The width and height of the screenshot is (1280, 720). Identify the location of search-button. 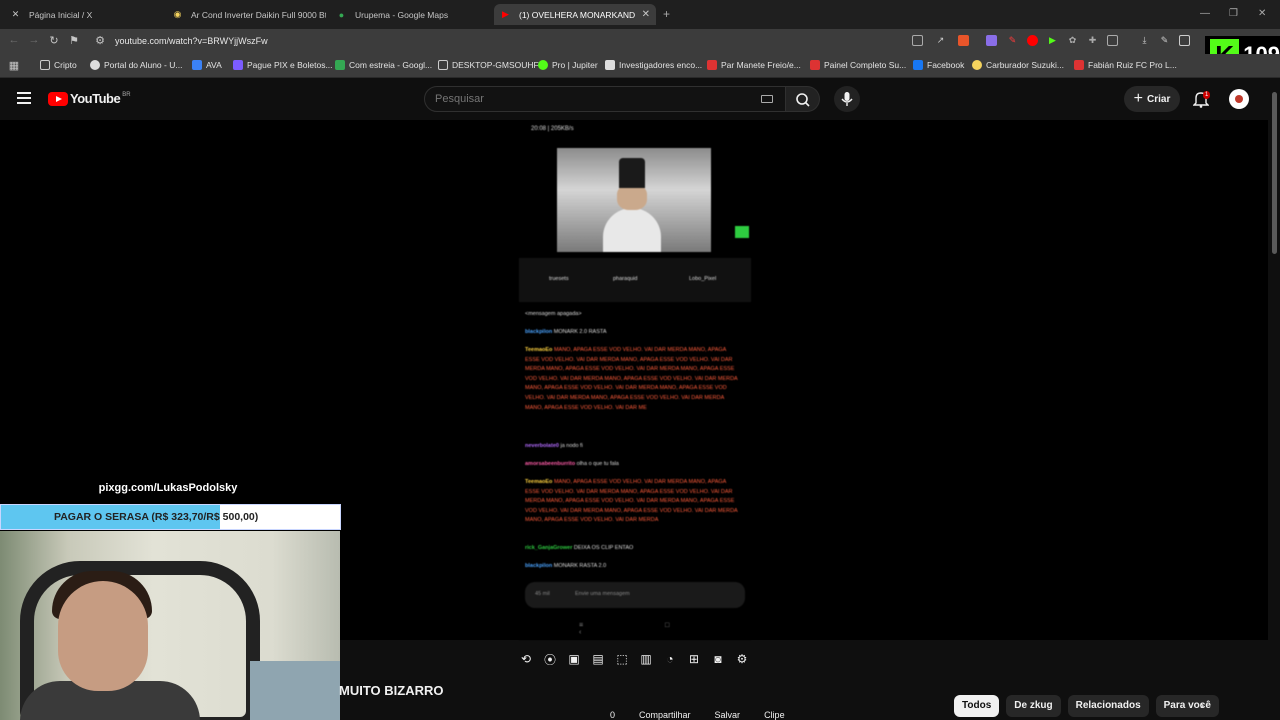
(803, 99).